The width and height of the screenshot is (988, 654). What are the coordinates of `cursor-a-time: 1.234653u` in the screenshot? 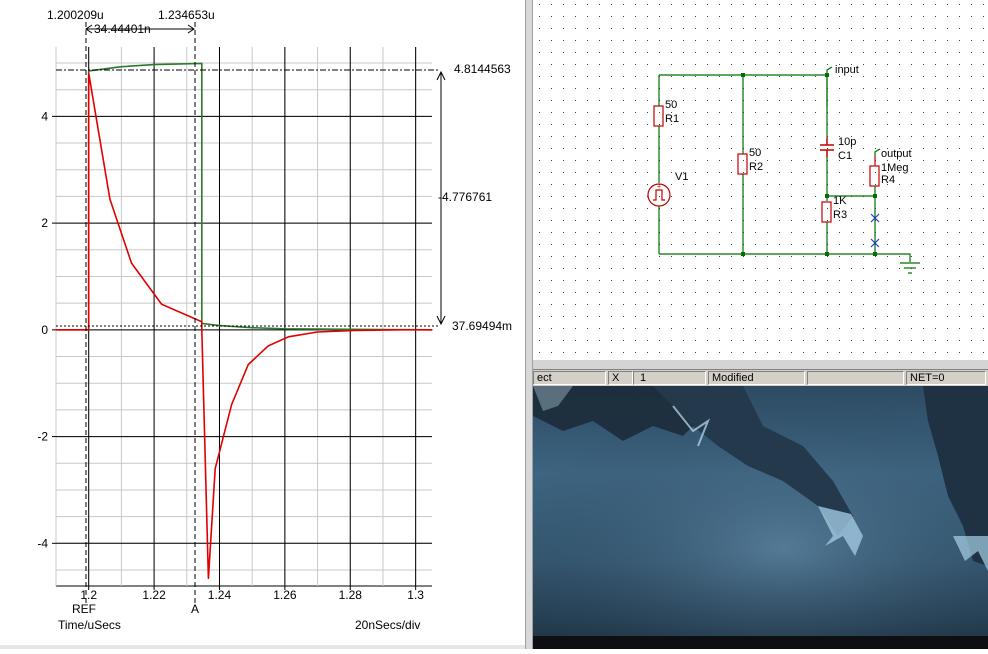 It's located at (186, 15).